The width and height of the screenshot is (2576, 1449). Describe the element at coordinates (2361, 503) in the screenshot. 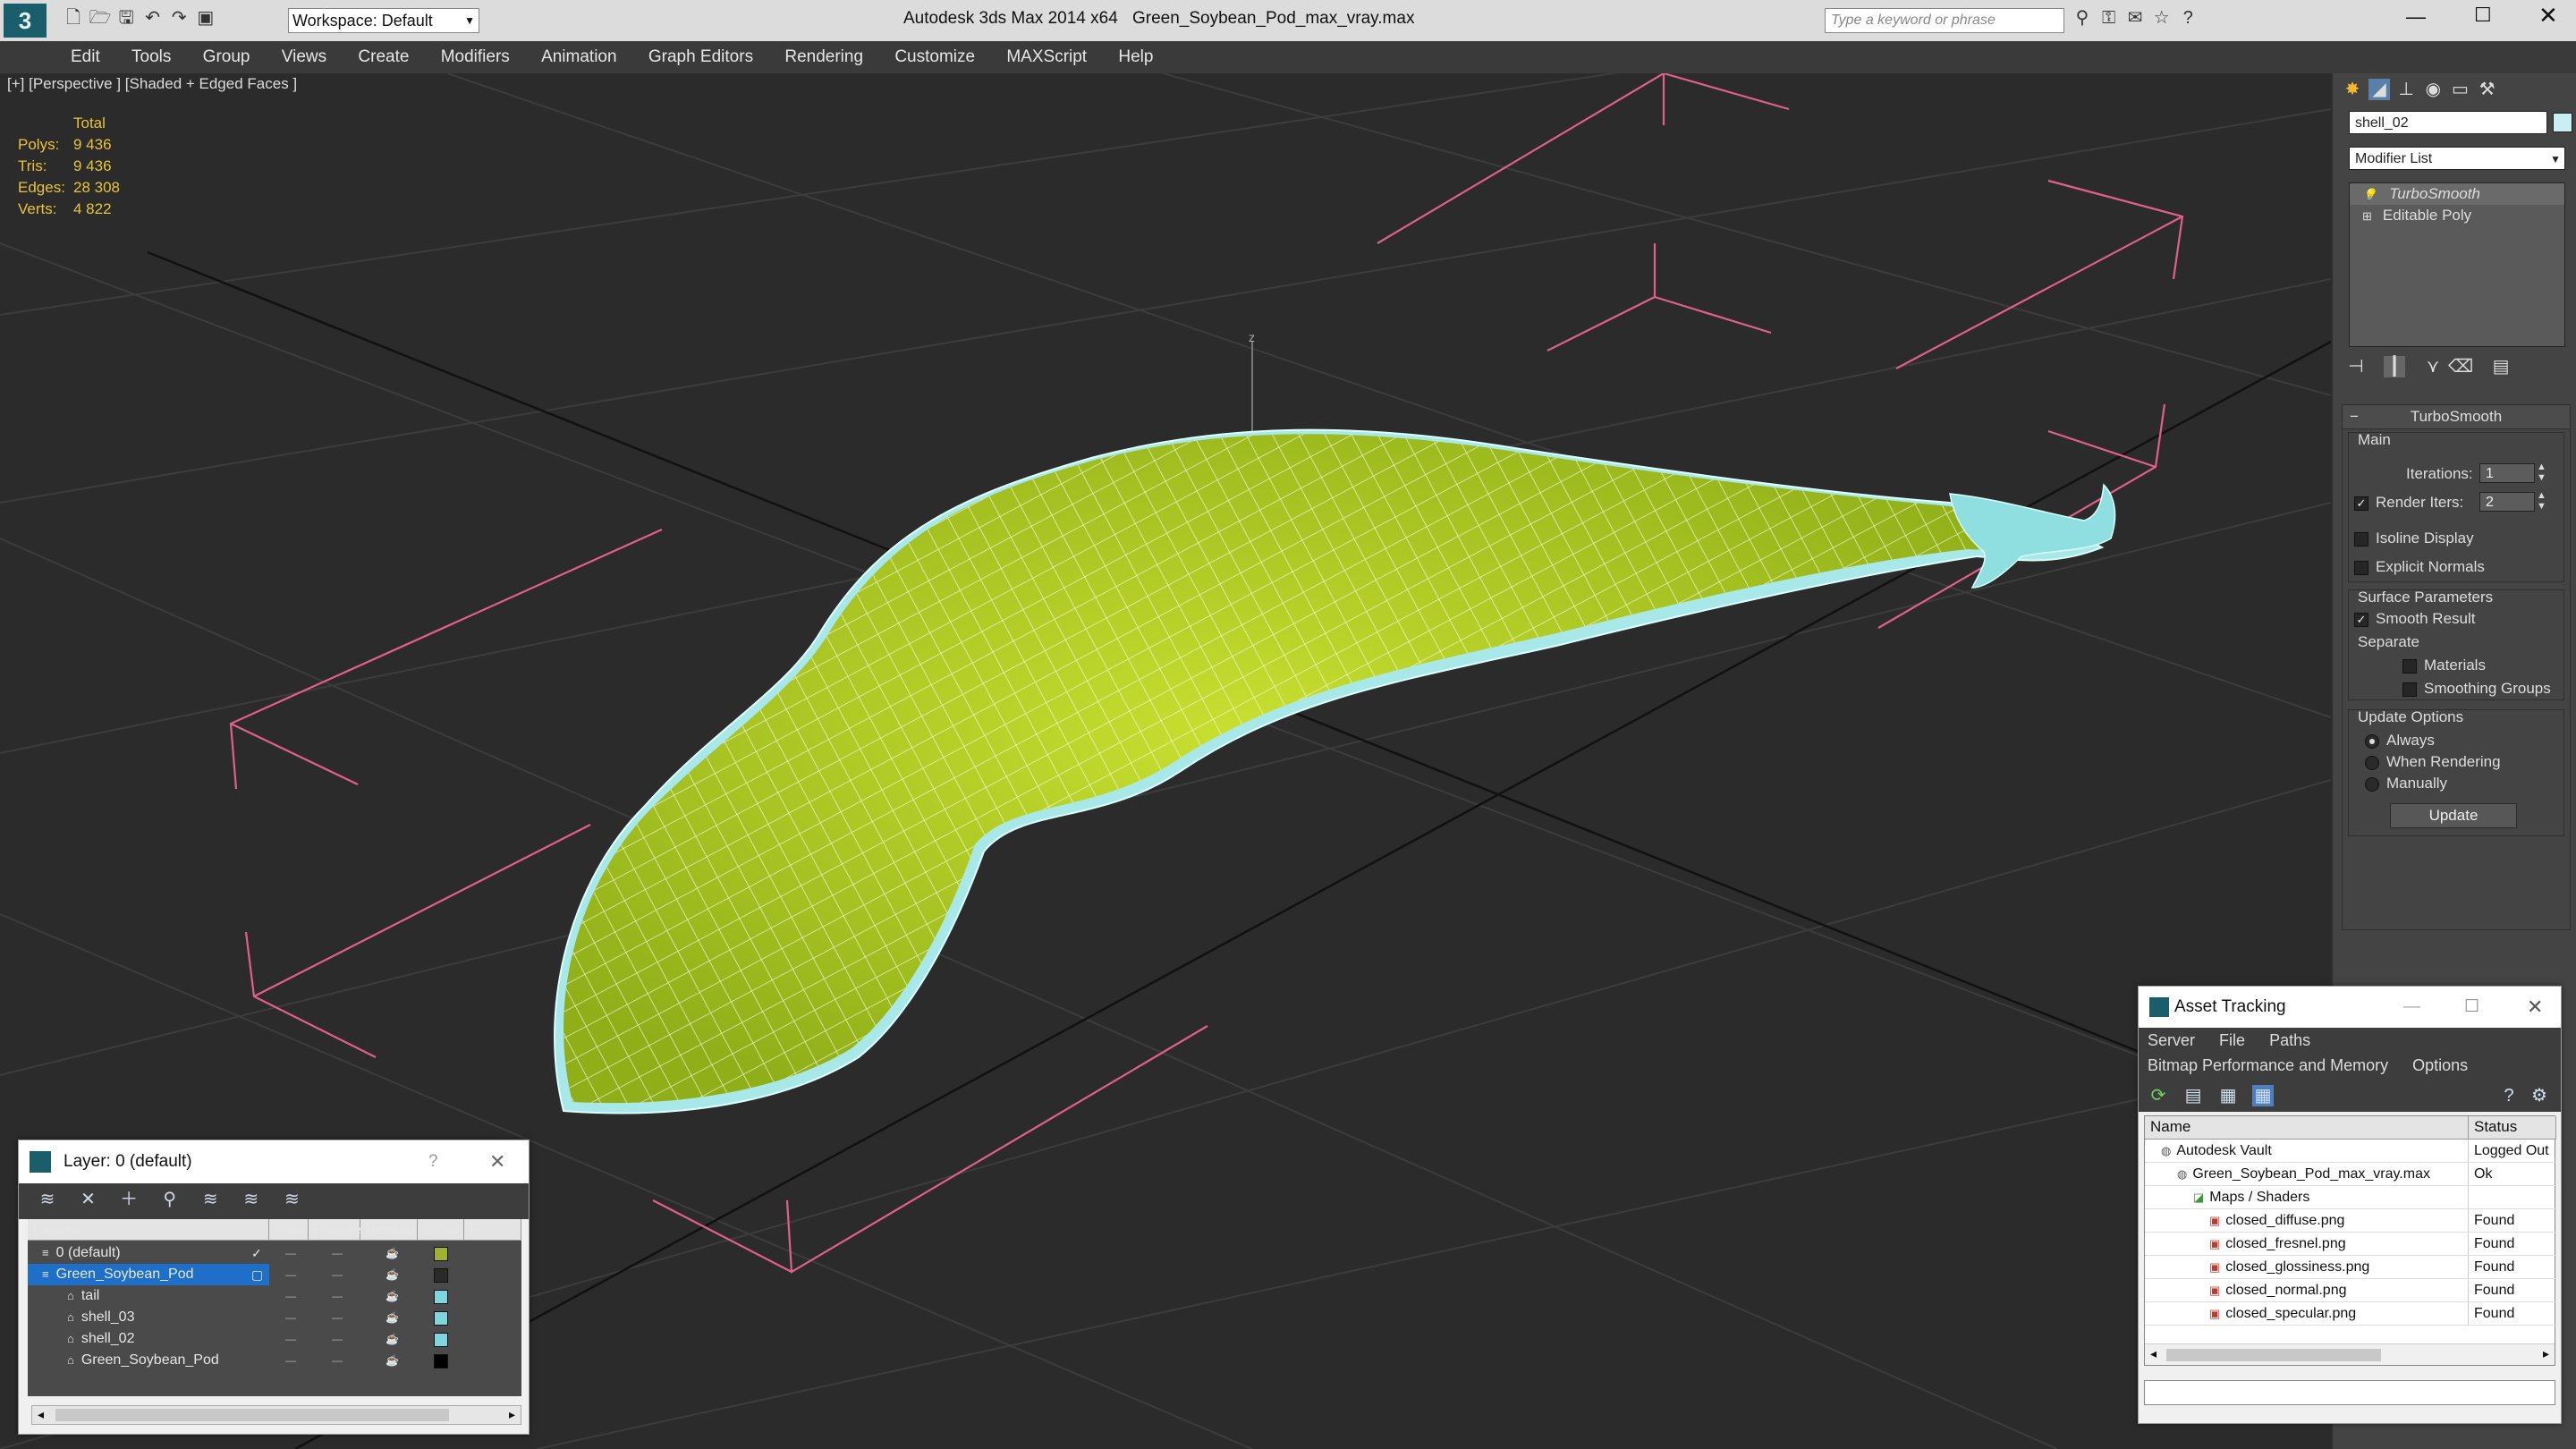

I see `render-iters-checkbox: ✓` at that location.